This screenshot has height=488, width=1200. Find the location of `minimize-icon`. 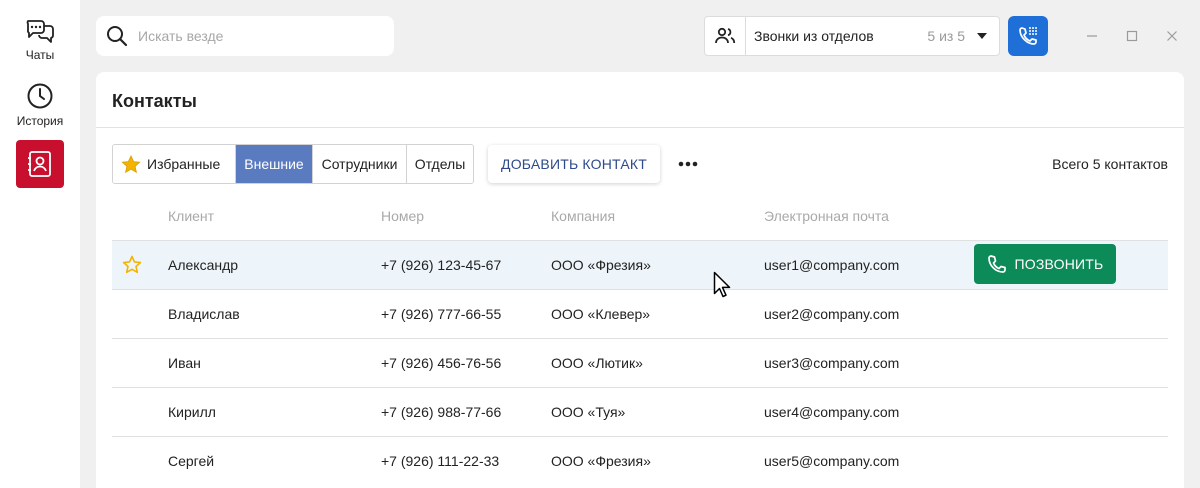

minimize-icon is located at coordinates (1092, 36).